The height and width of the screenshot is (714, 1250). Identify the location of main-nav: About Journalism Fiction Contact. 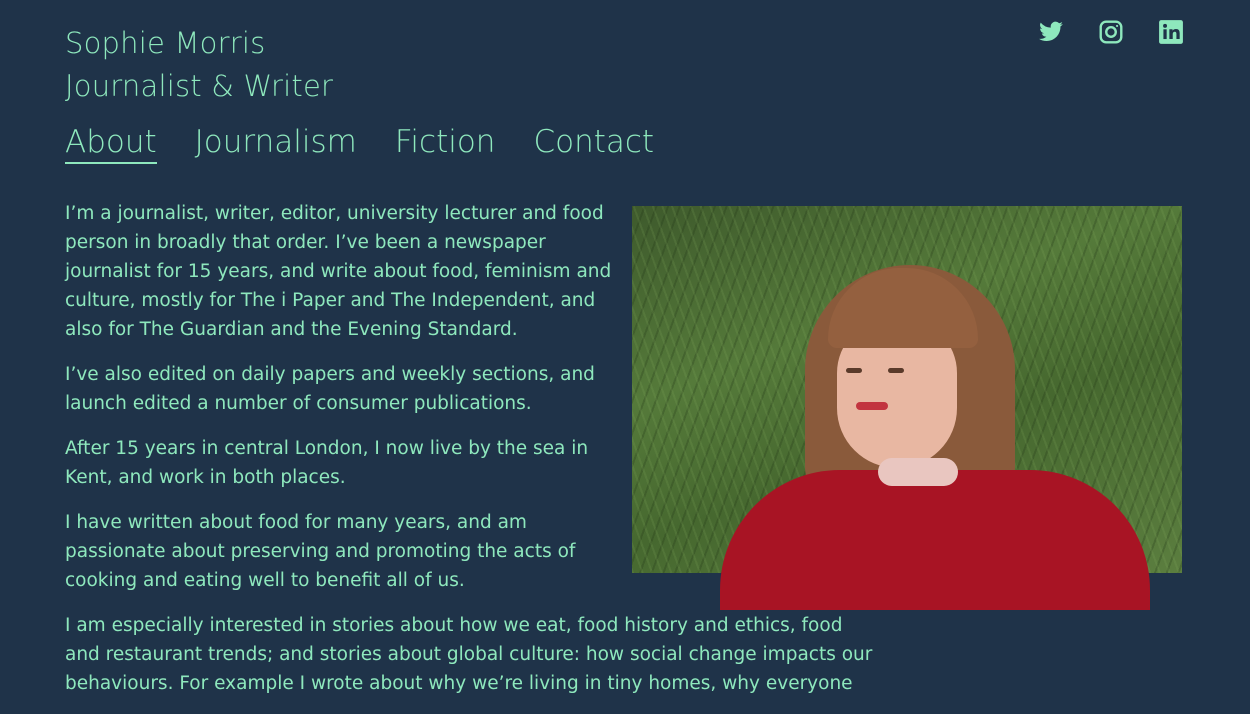
(359, 144).